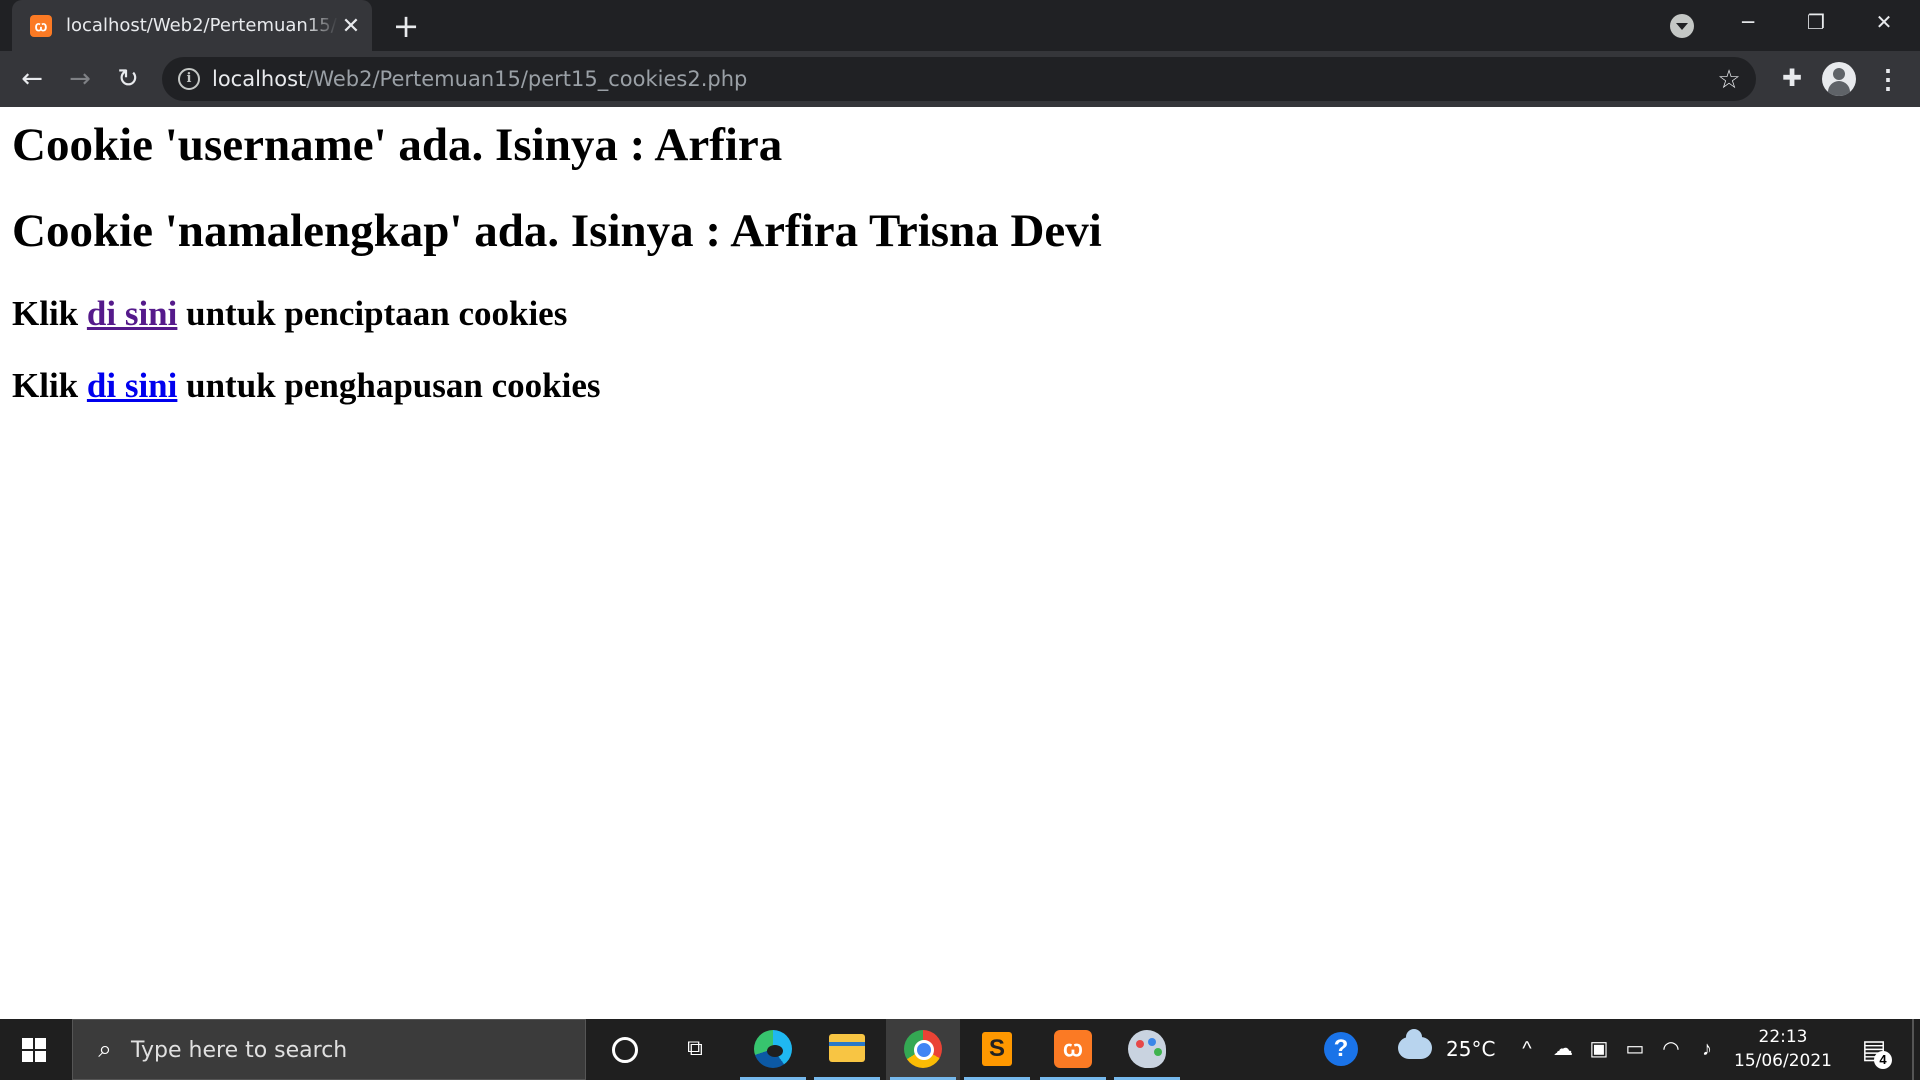  Describe the element at coordinates (1341, 1049) in the screenshot. I see `help-icon: ?` at that location.